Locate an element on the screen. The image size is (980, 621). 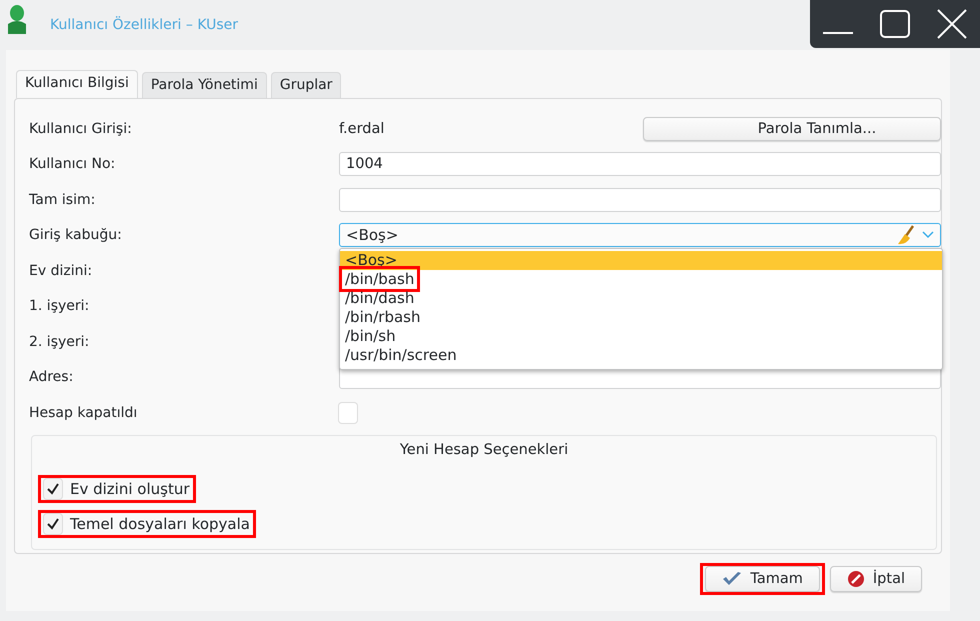
field-label: Kullanıcı No: is located at coordinates (72, 164).